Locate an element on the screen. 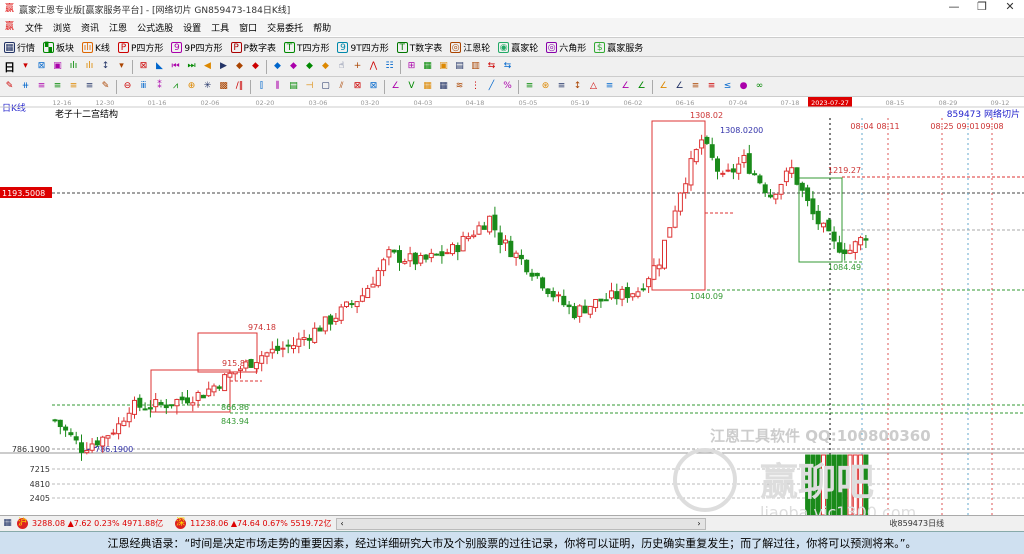  menu-item: 交易委托 is located at coordinates (285, 27).